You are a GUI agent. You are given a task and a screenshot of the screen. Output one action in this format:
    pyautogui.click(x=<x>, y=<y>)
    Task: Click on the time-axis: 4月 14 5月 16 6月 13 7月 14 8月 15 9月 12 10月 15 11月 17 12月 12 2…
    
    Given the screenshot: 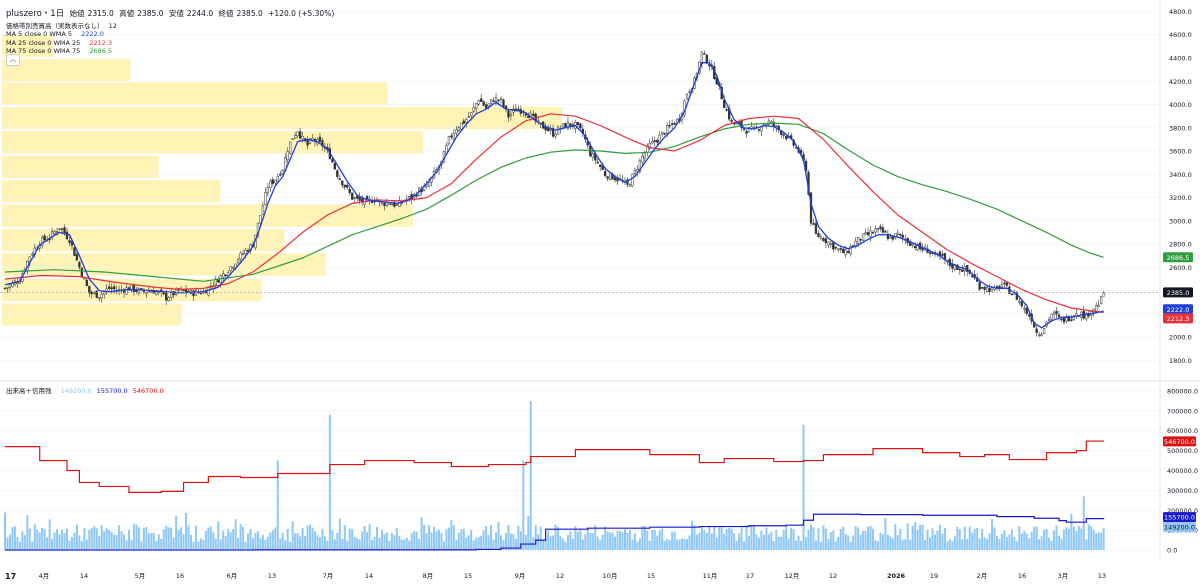 What is the action you would take?
    pyautogui.click(x=572, y=576)
    